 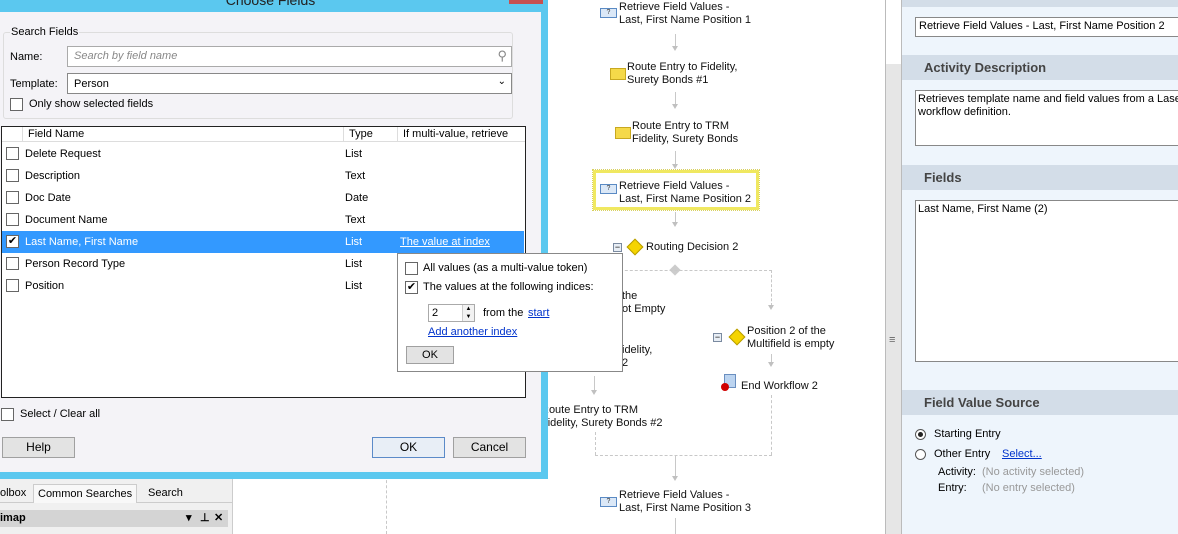 What do you see at coordinates (408, 447) in the screenshot?
I see `ok-button: OK` at bounding box center [408, 447].